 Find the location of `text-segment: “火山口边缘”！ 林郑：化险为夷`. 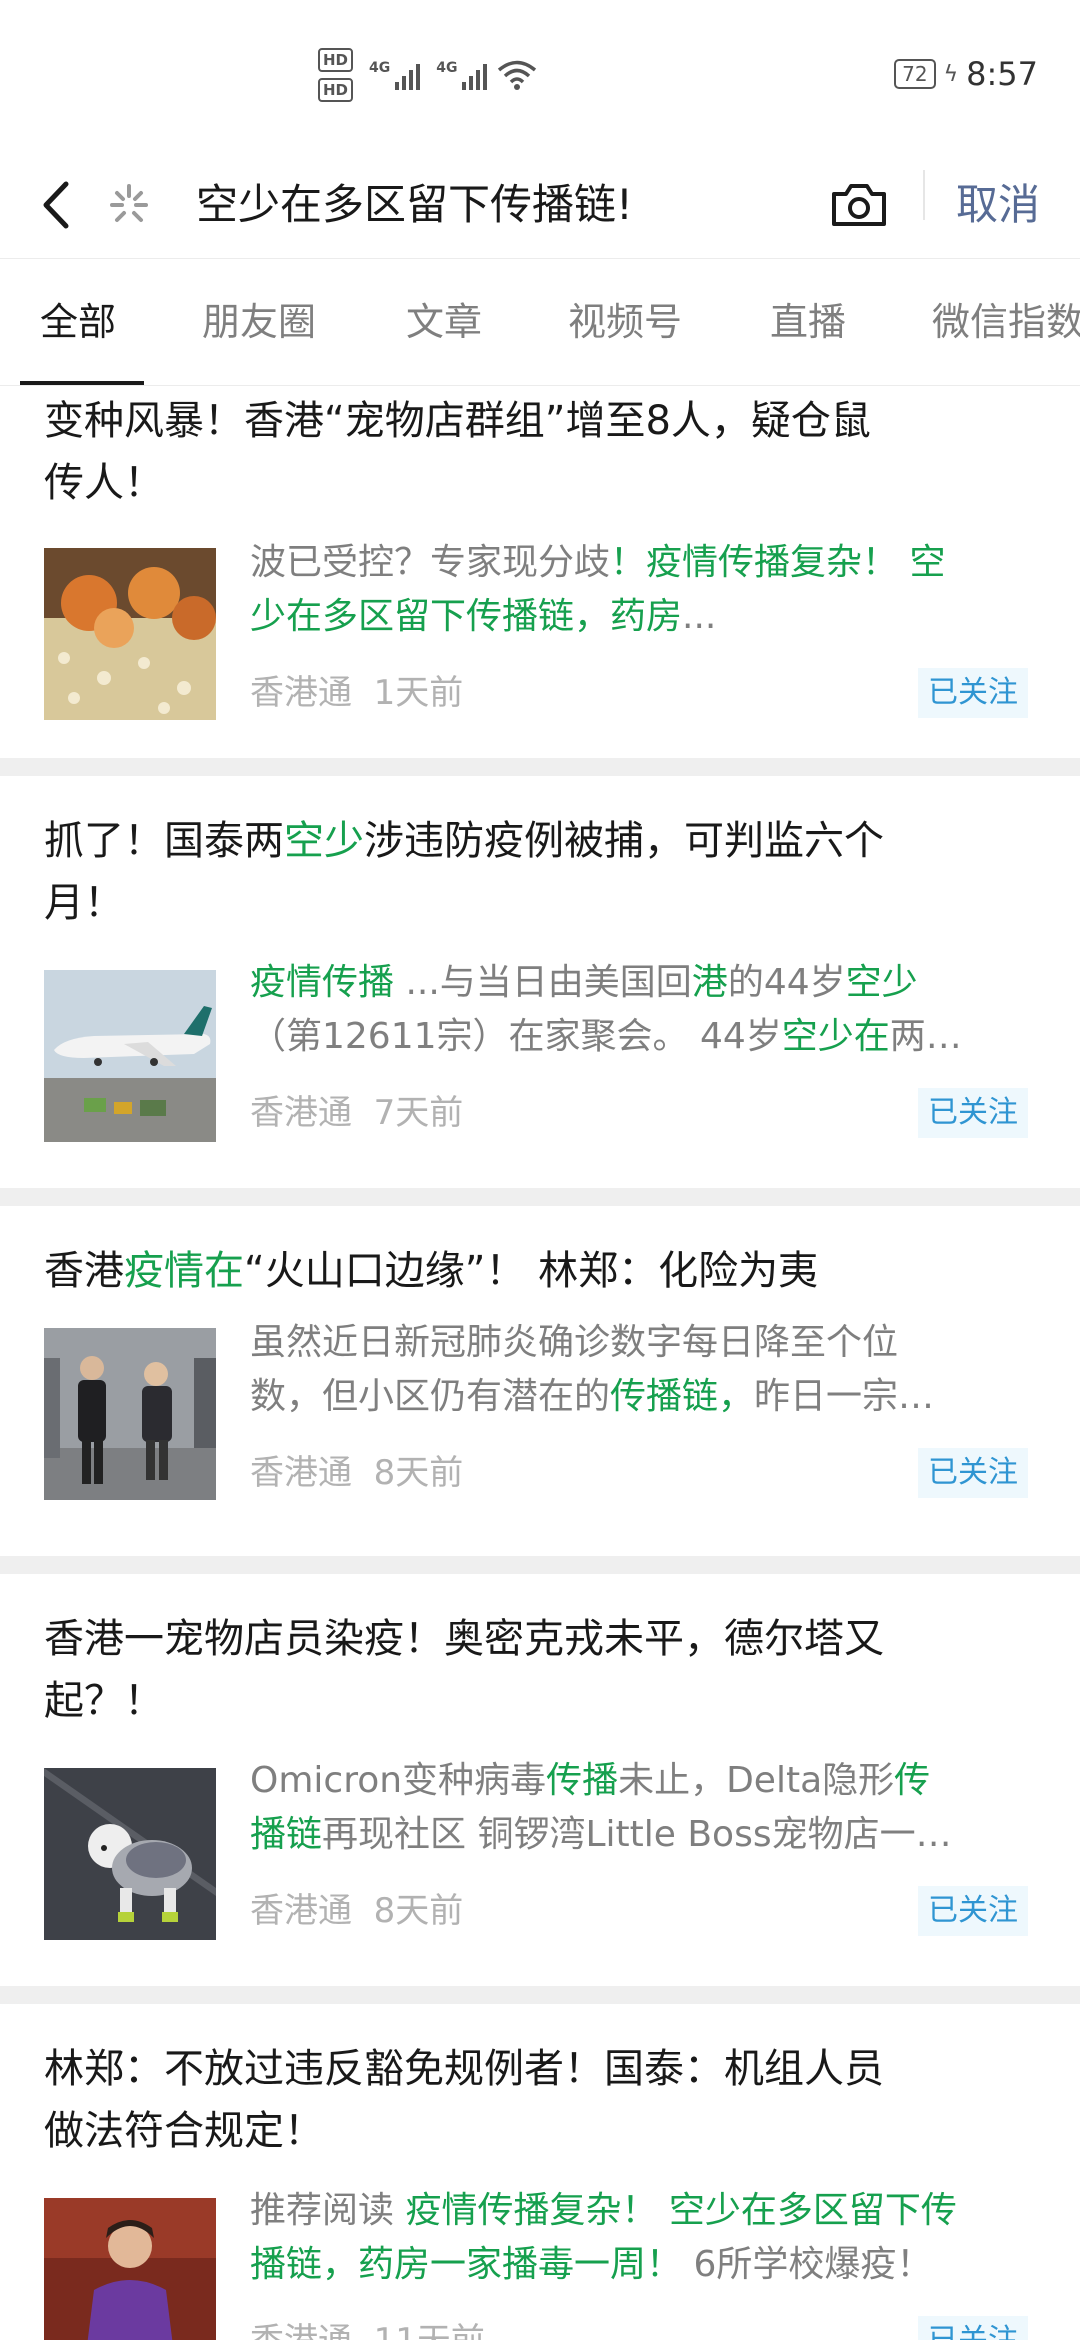

text-segment: “火山口边缘”！ 林郑：化险为夷 is located at coordinates (531, 1271).